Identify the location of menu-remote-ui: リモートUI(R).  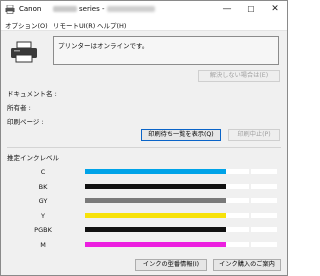
(74, 25).